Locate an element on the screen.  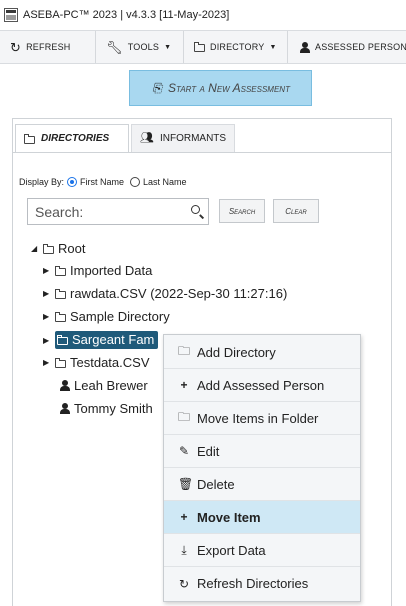
directory-button: DIRECTORY ▼ is located at coordinates (236, 47).